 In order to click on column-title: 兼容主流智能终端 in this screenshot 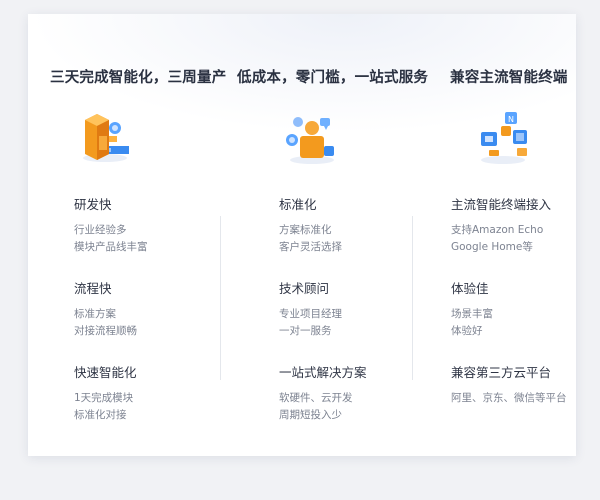, I will do `click(509, 78)`.